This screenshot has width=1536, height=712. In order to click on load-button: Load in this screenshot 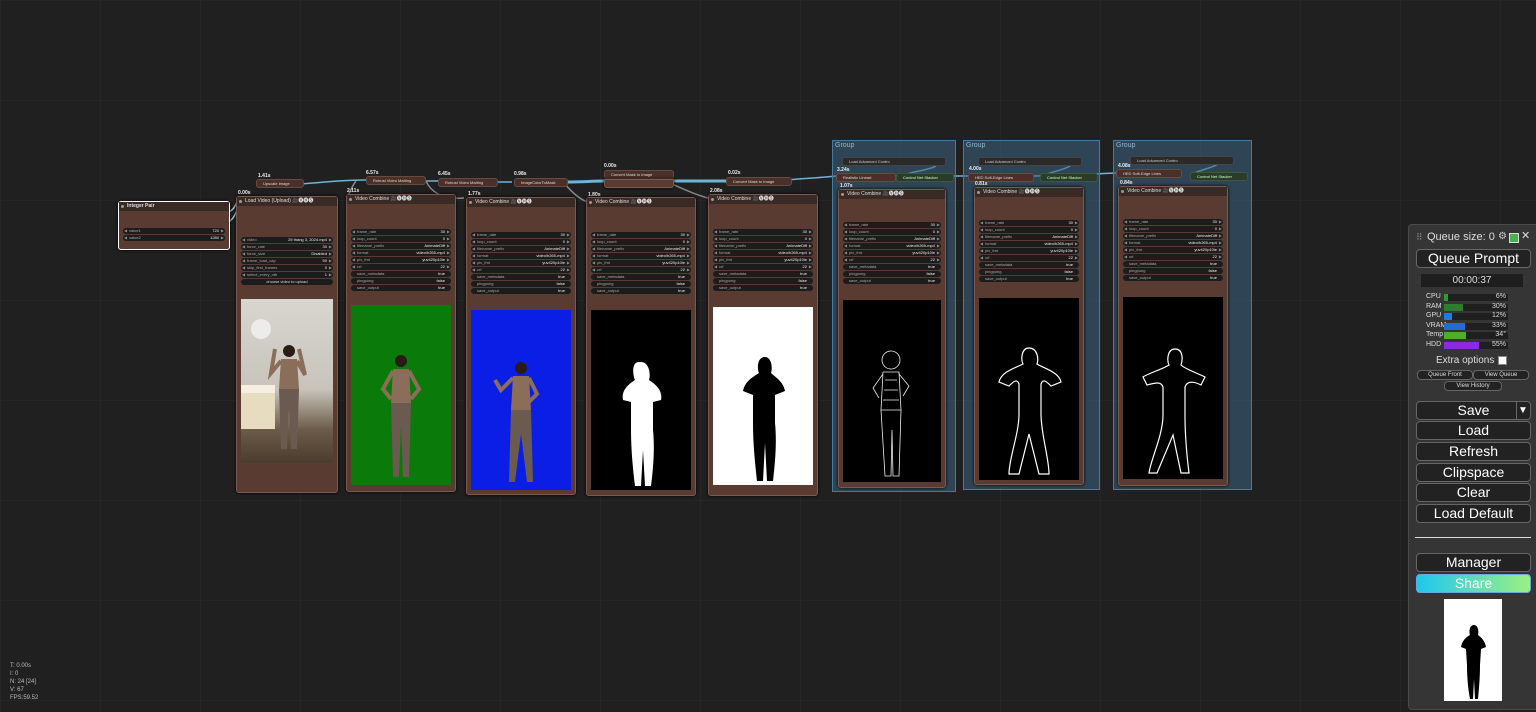, I will do `click(1473, 430)`.